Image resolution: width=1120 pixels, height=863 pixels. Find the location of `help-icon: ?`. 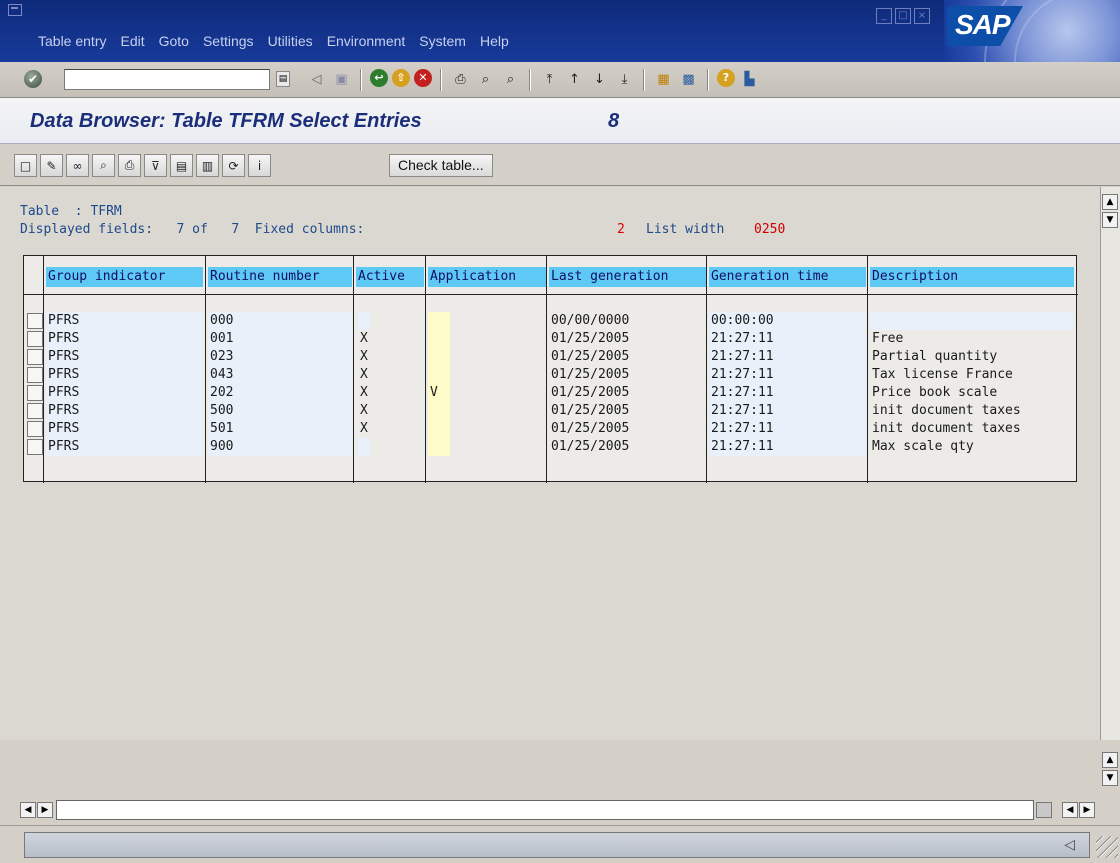

help-icon: ? is located at coordinates (726, 78).